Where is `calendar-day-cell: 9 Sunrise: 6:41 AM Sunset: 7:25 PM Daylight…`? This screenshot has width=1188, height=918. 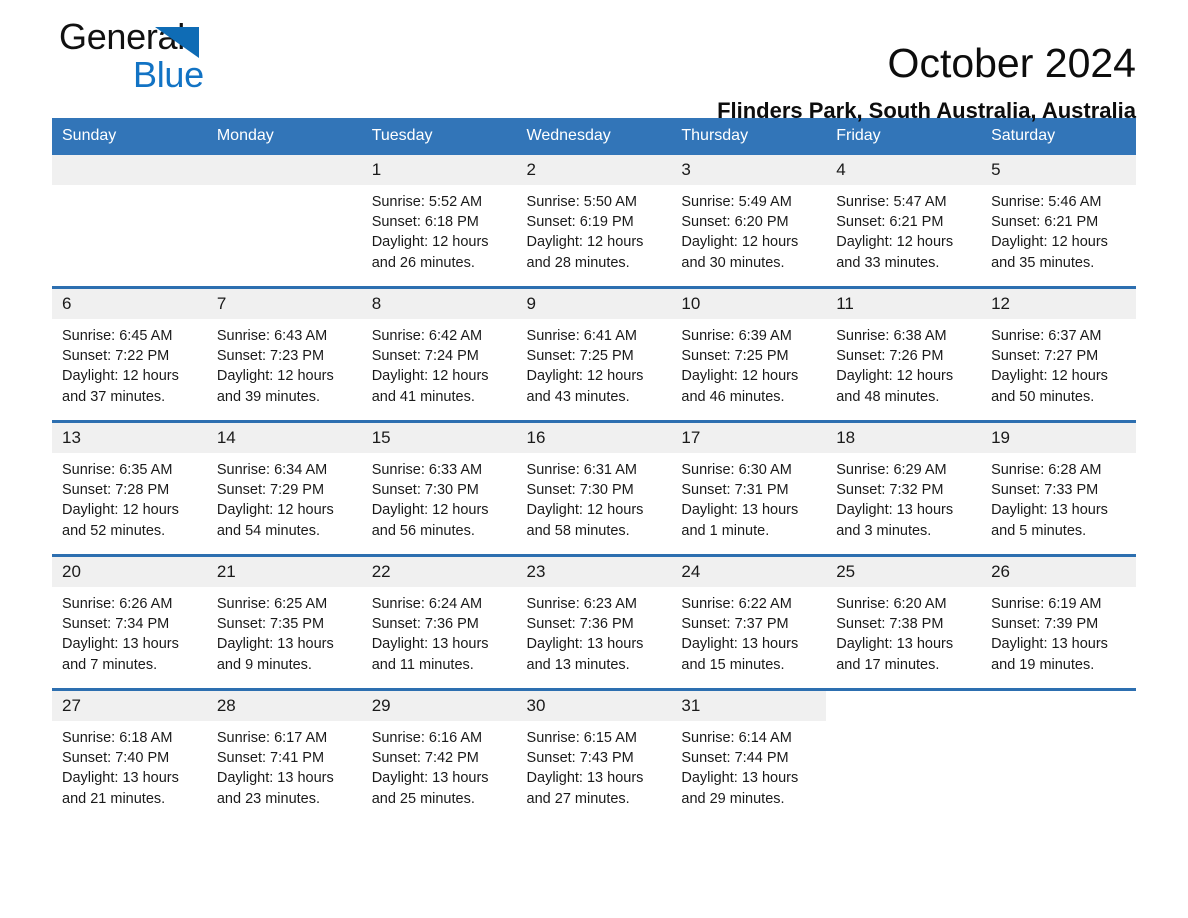 calendar-day-cell: 9 Sunrise: 6:41 AM Sunset: 7:25 PM Daylight… is located at coordinates (594, 354).